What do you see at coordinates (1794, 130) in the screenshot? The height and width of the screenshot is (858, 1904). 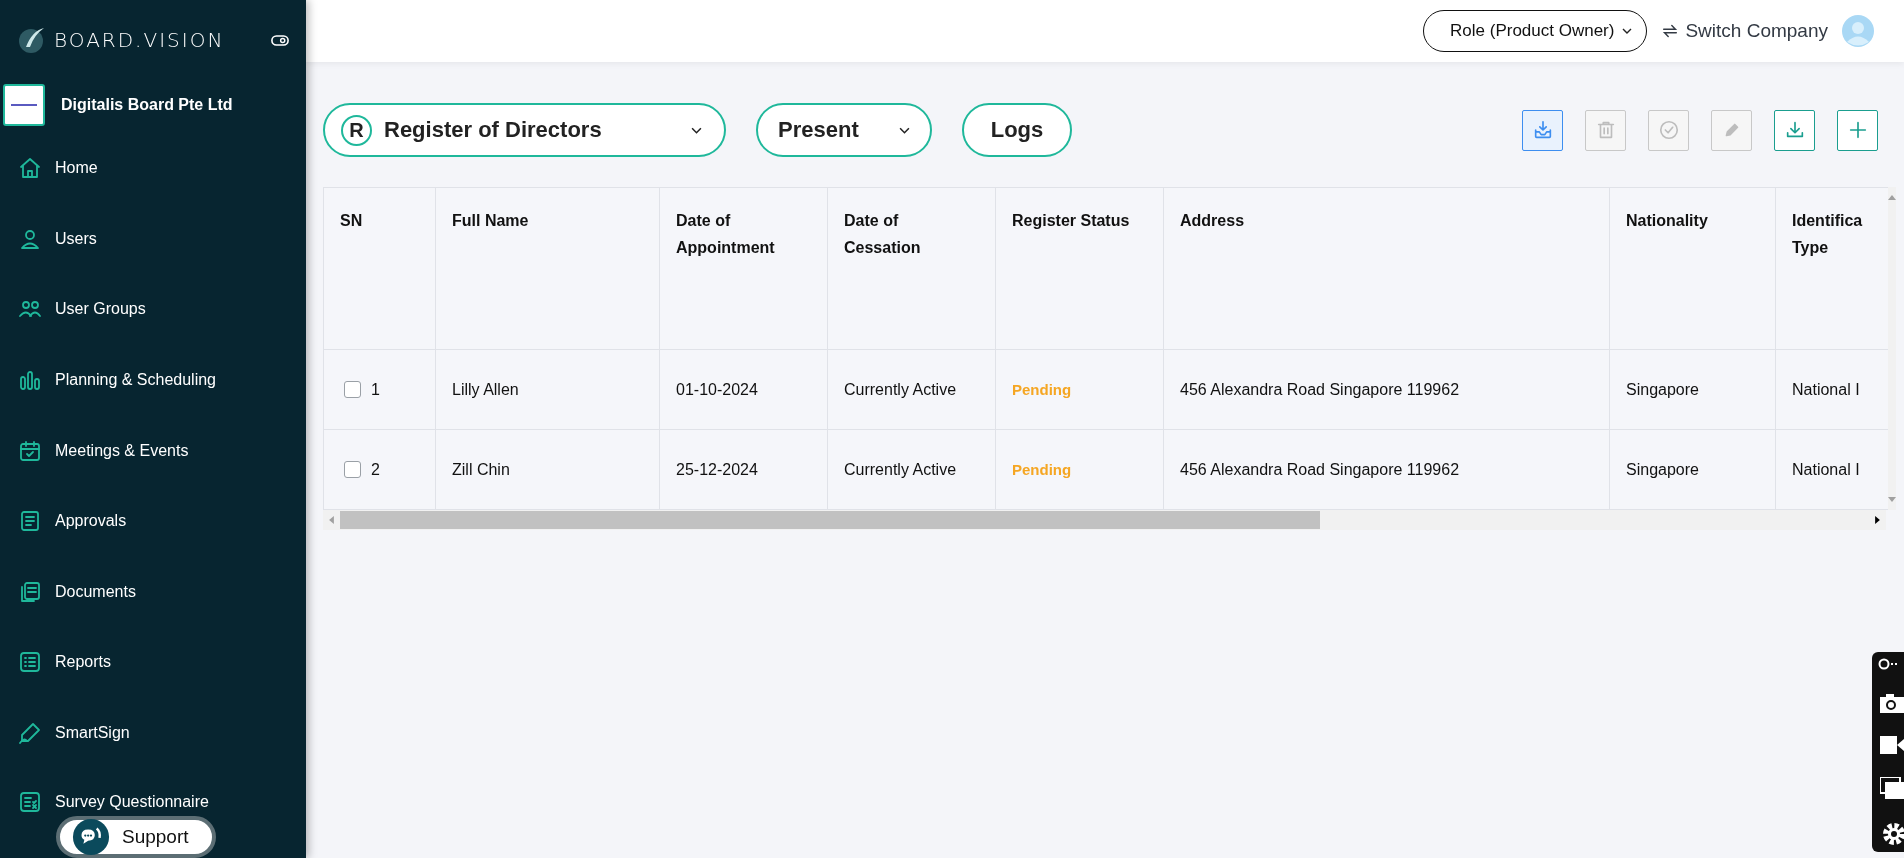 I see `download-button` at bounding box center [1794, 130].